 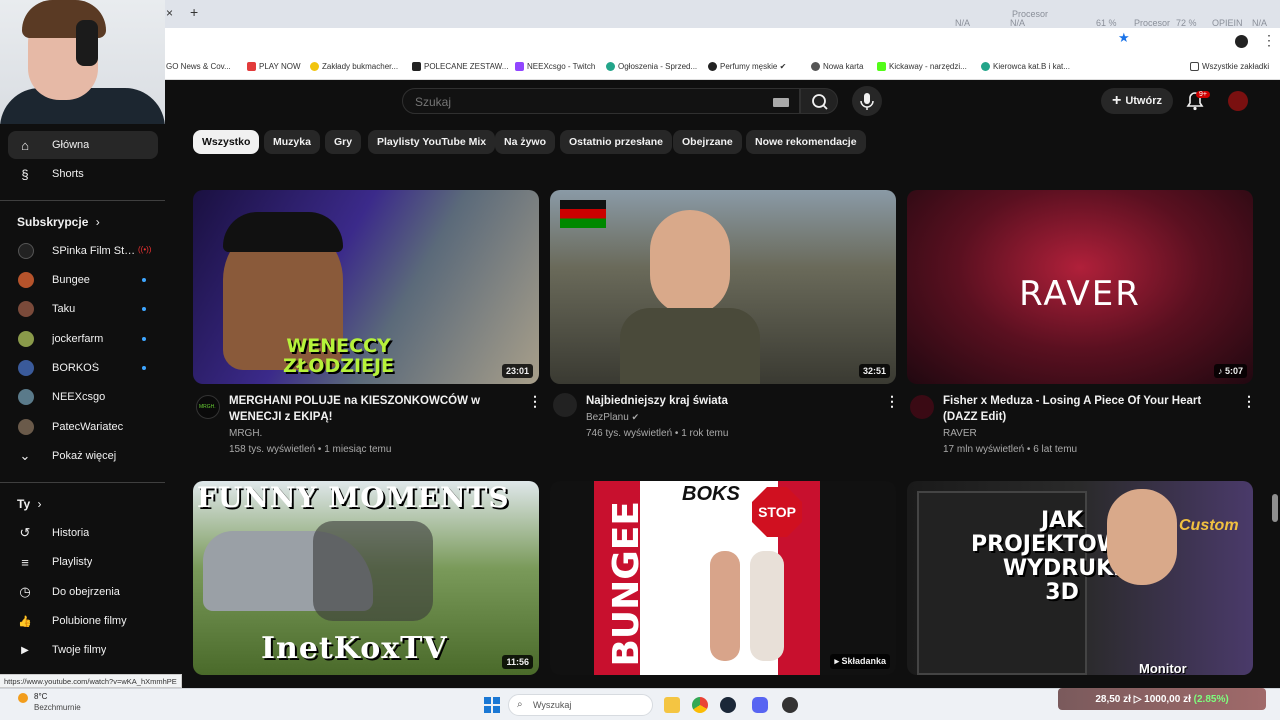 What do you see at coordinates (781, 102) in the screenshot?
I see `keyboard-icon` at bounding box center [781, 102].